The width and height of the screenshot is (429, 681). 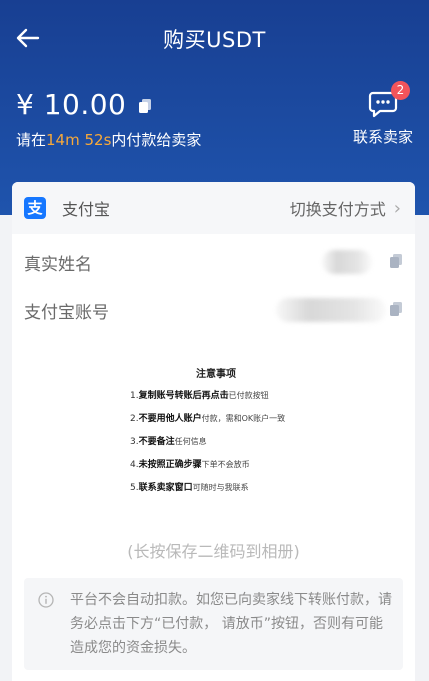 What do you see at coordinates (214, 40) in the screenshot?
I see `page-title: 购买USDT` at bounding box center [214, 40].